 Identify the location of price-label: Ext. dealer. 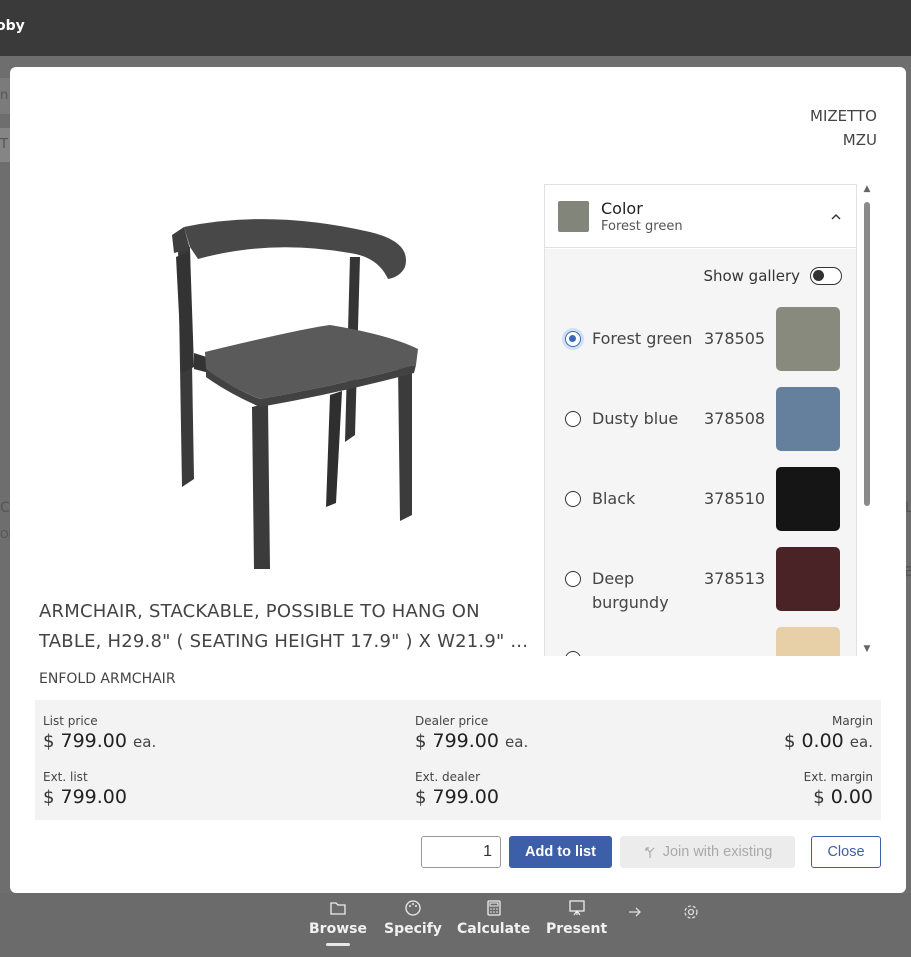
(448, 777).